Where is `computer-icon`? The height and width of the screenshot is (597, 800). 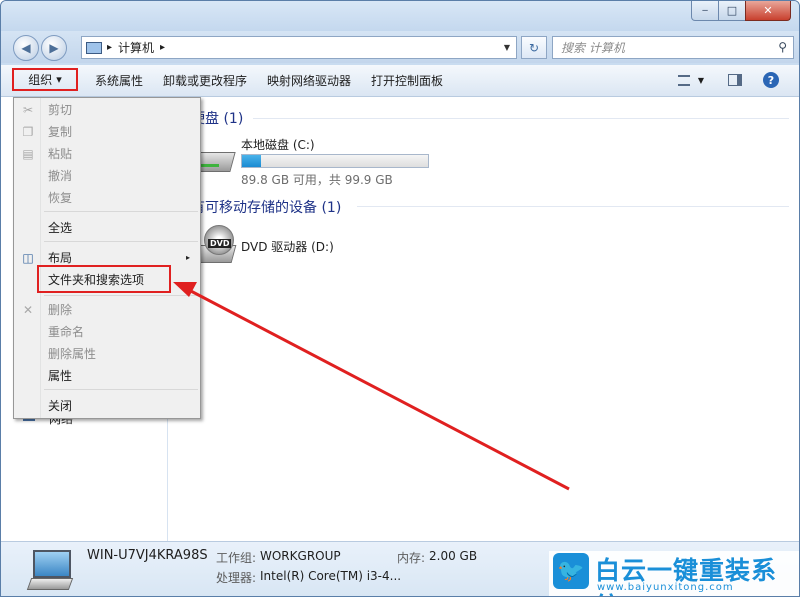 computer-icon is located at coordinates (50, 570).